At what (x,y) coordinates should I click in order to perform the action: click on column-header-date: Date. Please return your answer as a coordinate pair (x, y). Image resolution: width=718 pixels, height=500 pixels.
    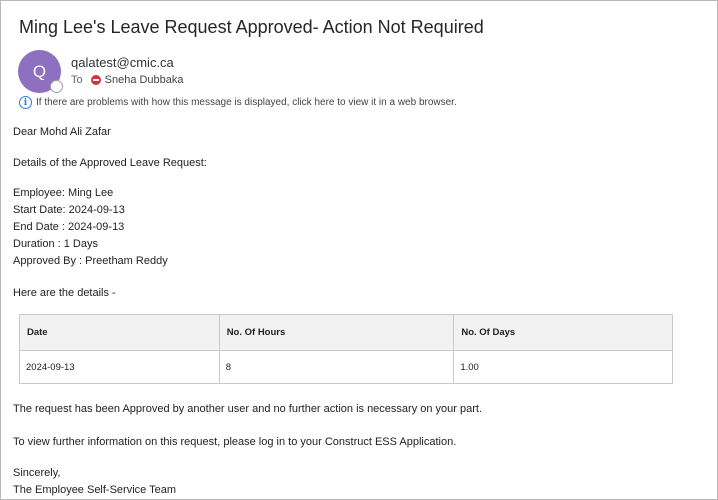
    Looking at the image, I should click on (119, 332).